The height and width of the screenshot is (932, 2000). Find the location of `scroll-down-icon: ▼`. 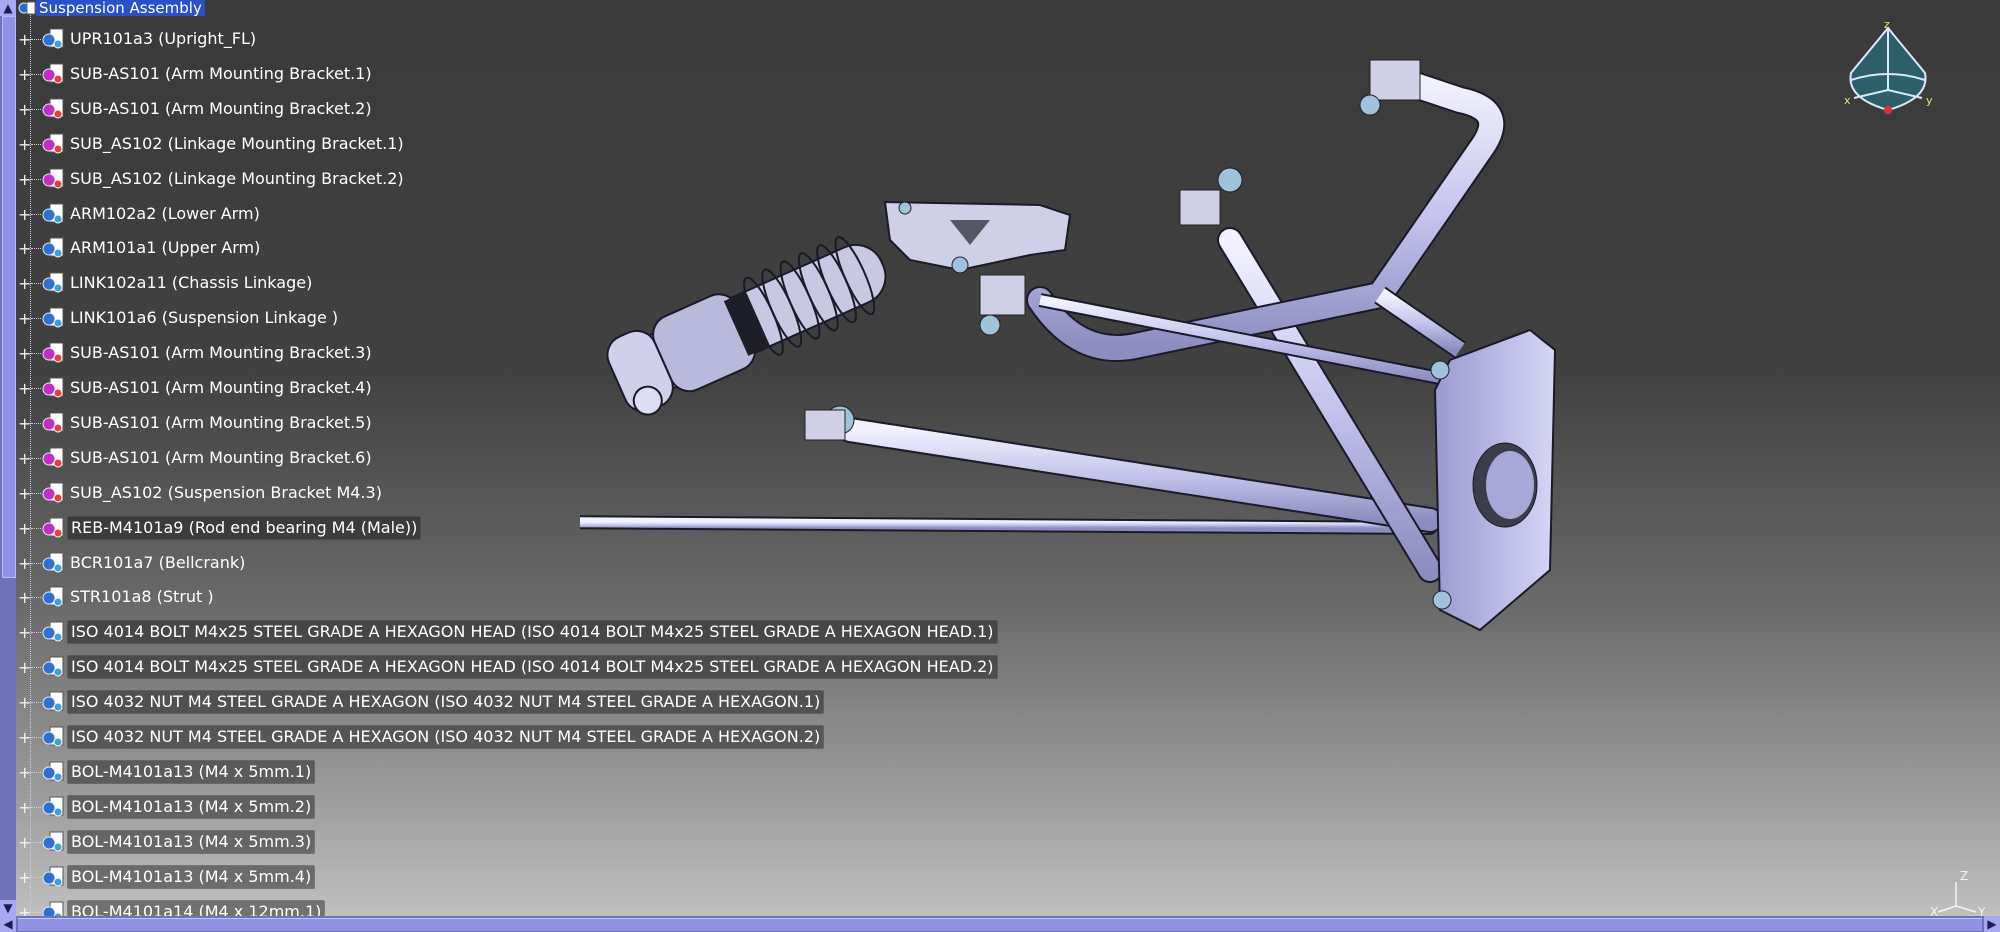

scroll-down-icon: ▼ is located at coordinates (8, 908).